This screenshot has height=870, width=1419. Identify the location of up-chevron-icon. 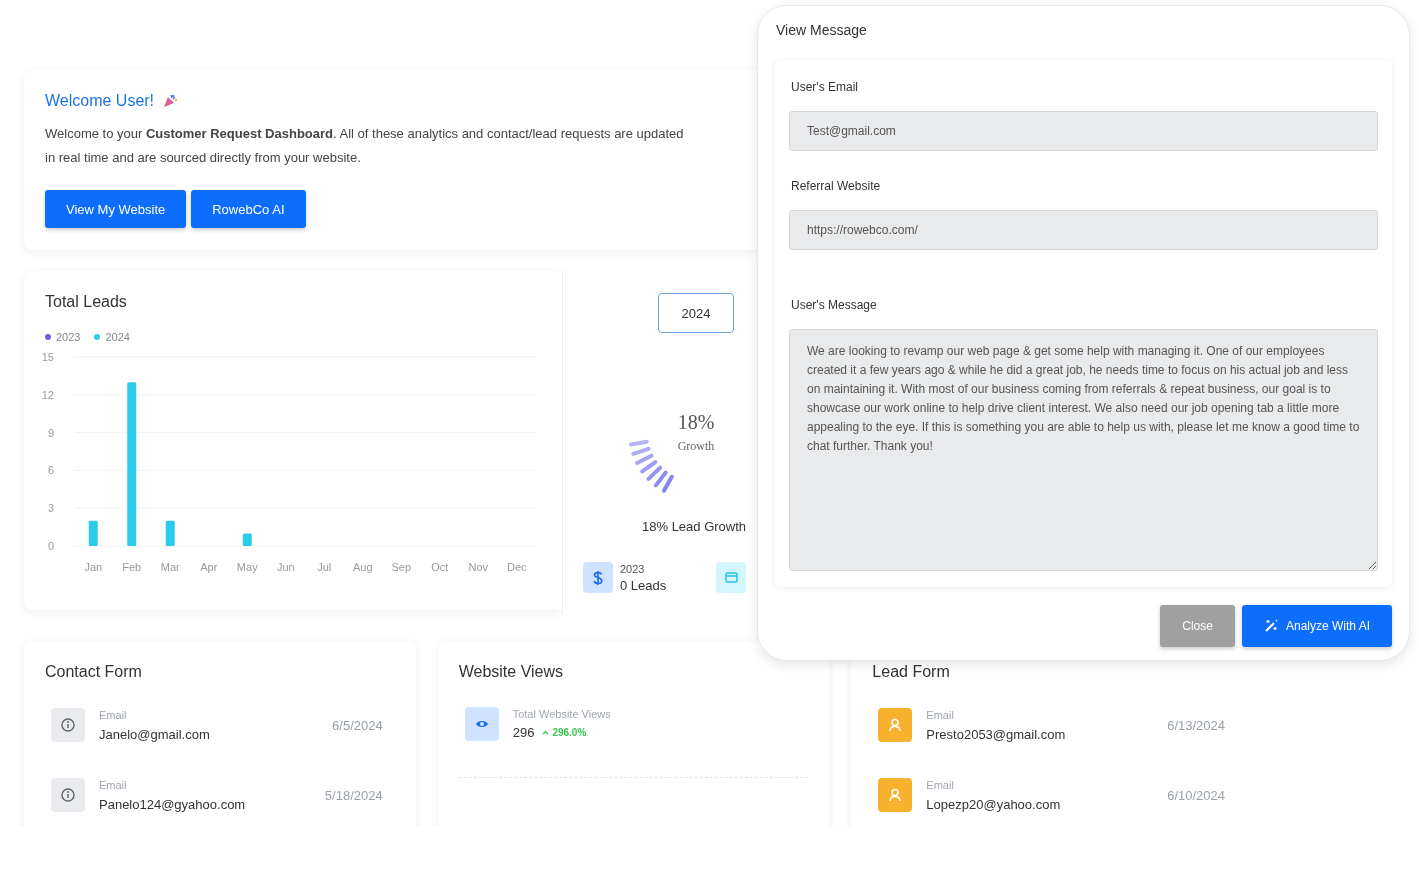
(546, 732).